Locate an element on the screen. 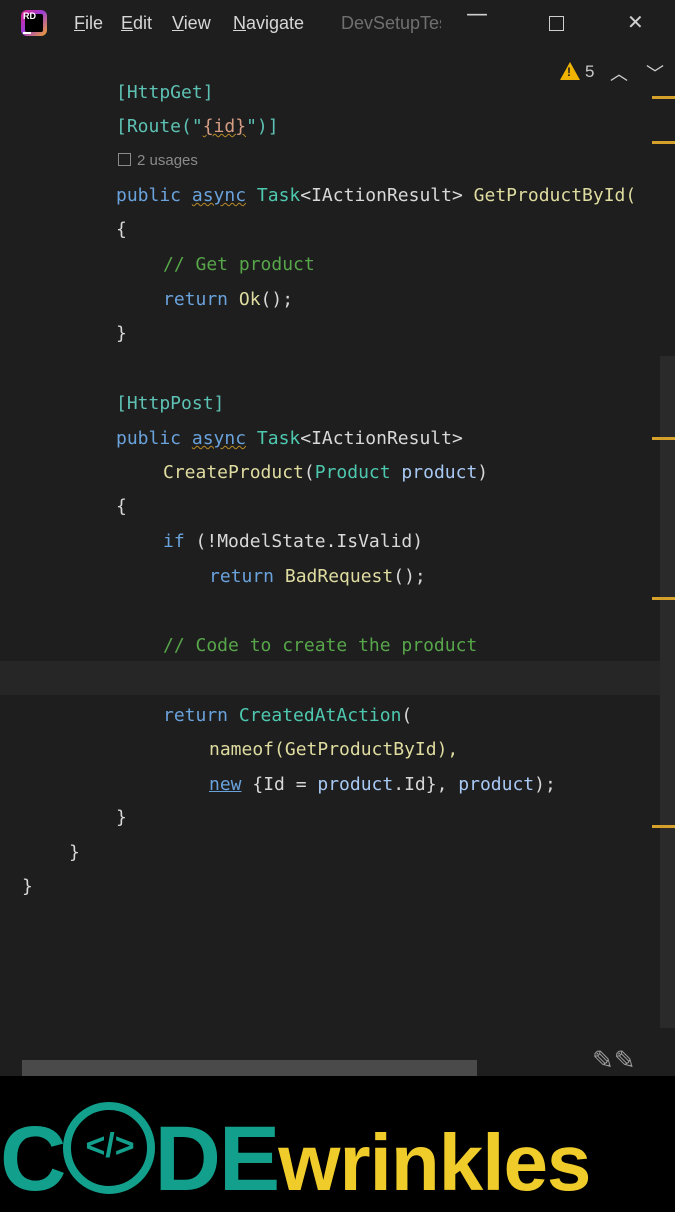  code-line: if (!ModelState.IsValid) is located at coordinates (293, 542).